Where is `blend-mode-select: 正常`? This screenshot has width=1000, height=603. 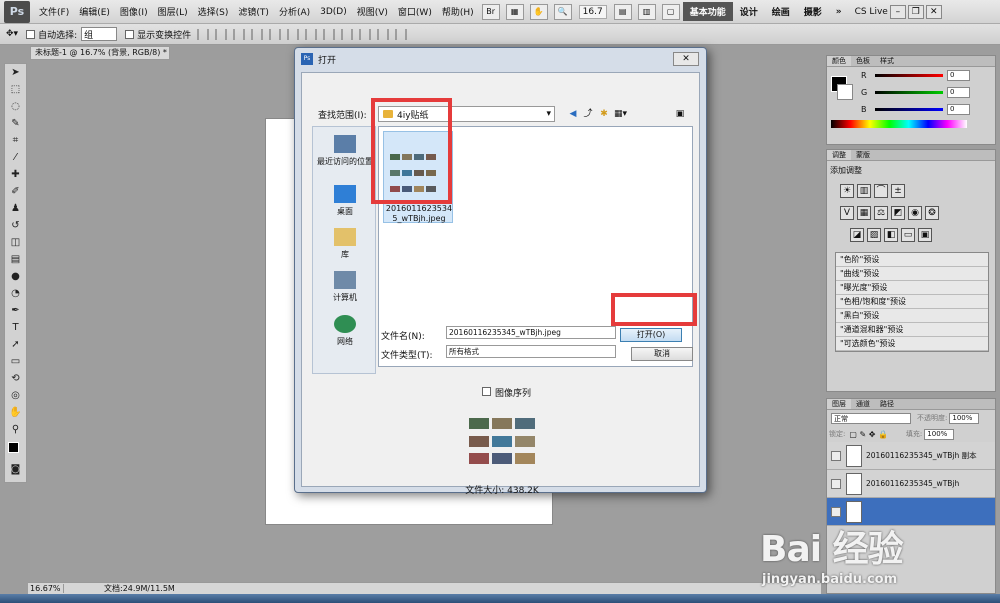 blend-mode-select: 正常 is located at coordinates (871, 418).